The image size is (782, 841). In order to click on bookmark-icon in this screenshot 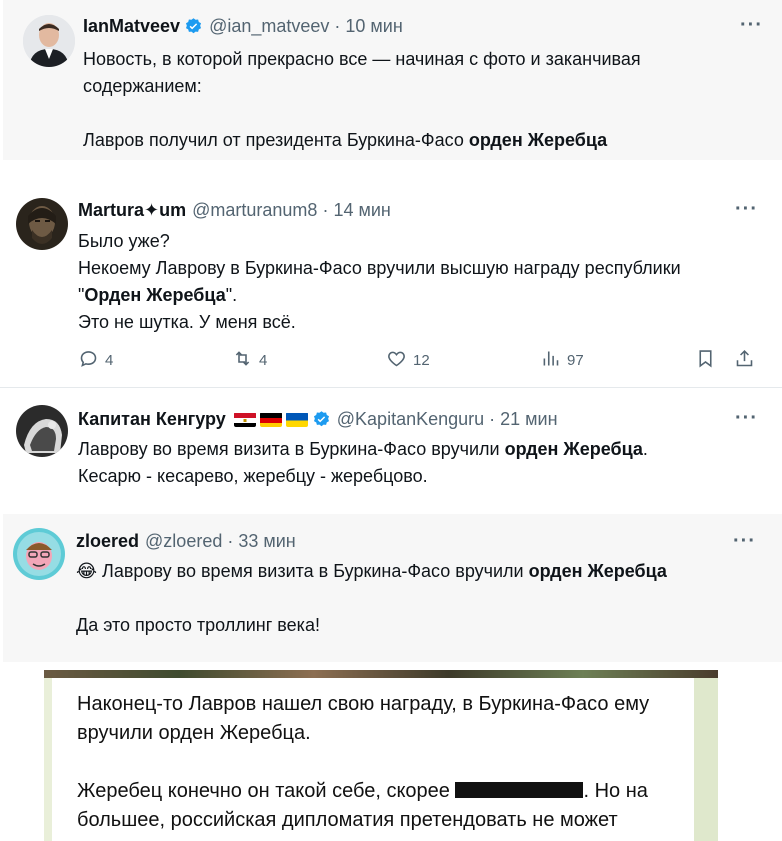, I will do `click(708, 360)`.